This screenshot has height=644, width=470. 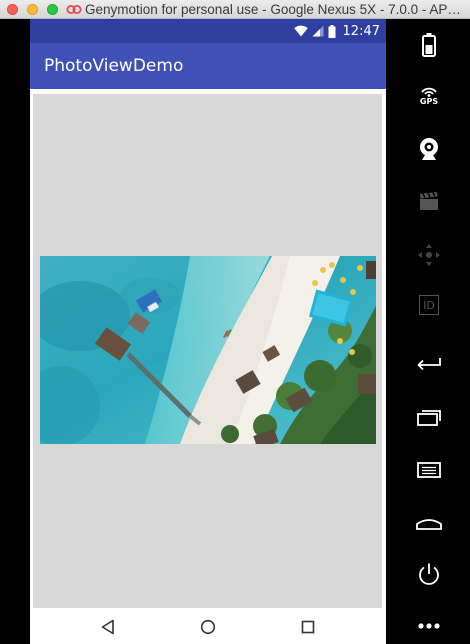 I want to click on home-tool-icon, so click(x=429, y=523).